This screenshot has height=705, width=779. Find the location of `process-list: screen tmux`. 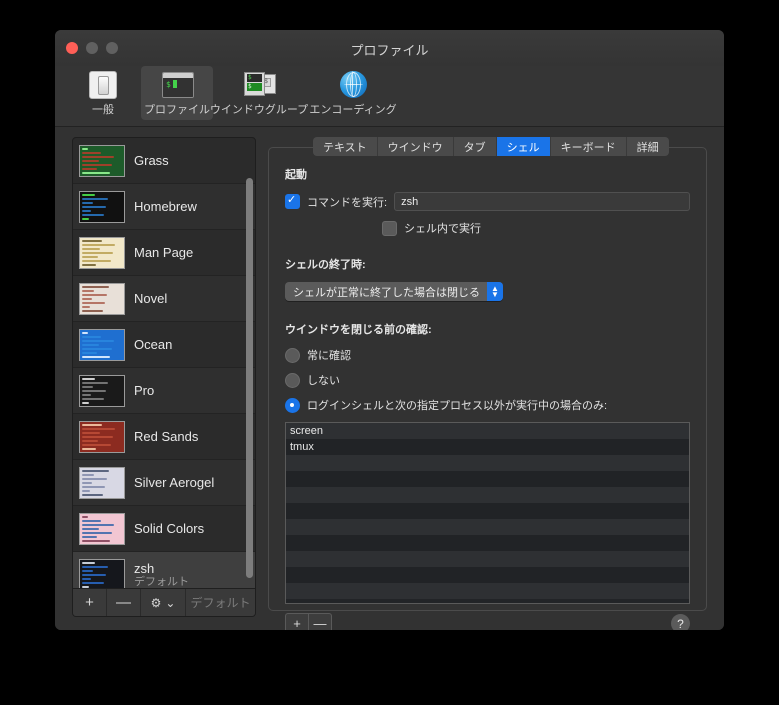

process-list: screen tmux is located at coordinates (487, 513).